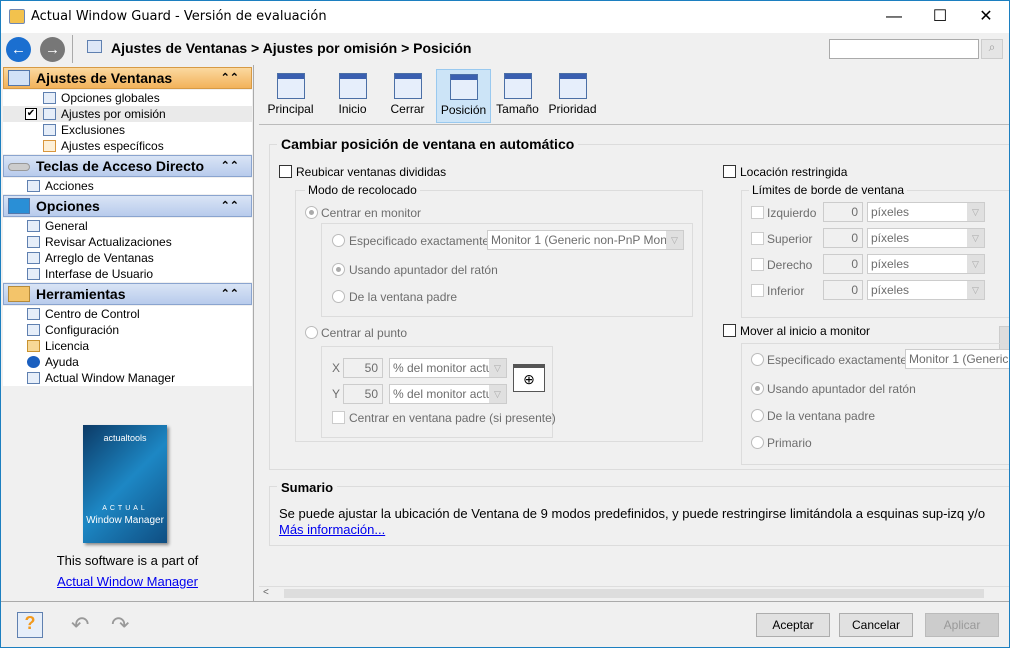 The image size is (1010, 648). Describe the element at coordinates (828, 190) in the screenshot. I see `limites-label: Límites de borde de ventana` at that location.